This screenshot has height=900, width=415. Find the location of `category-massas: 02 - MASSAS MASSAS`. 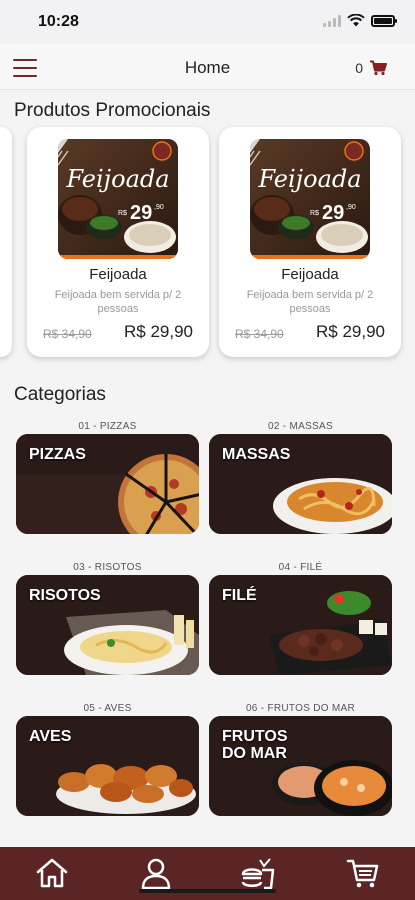

category-massas: 02 - MASSAS MASSAS is located at coordinates (300, 477).